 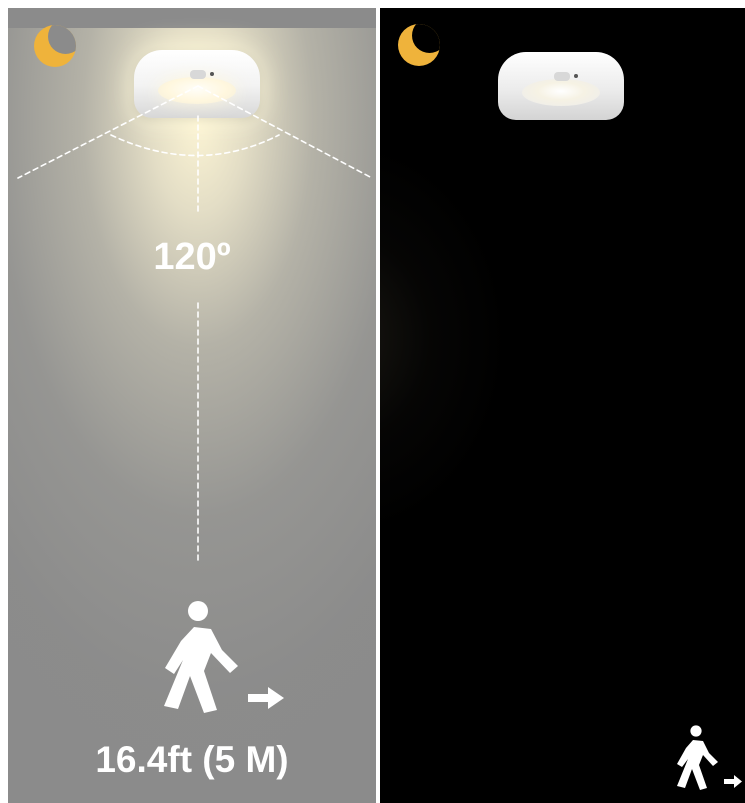 I want to click on angle-arc, so click(x=195, y=145).